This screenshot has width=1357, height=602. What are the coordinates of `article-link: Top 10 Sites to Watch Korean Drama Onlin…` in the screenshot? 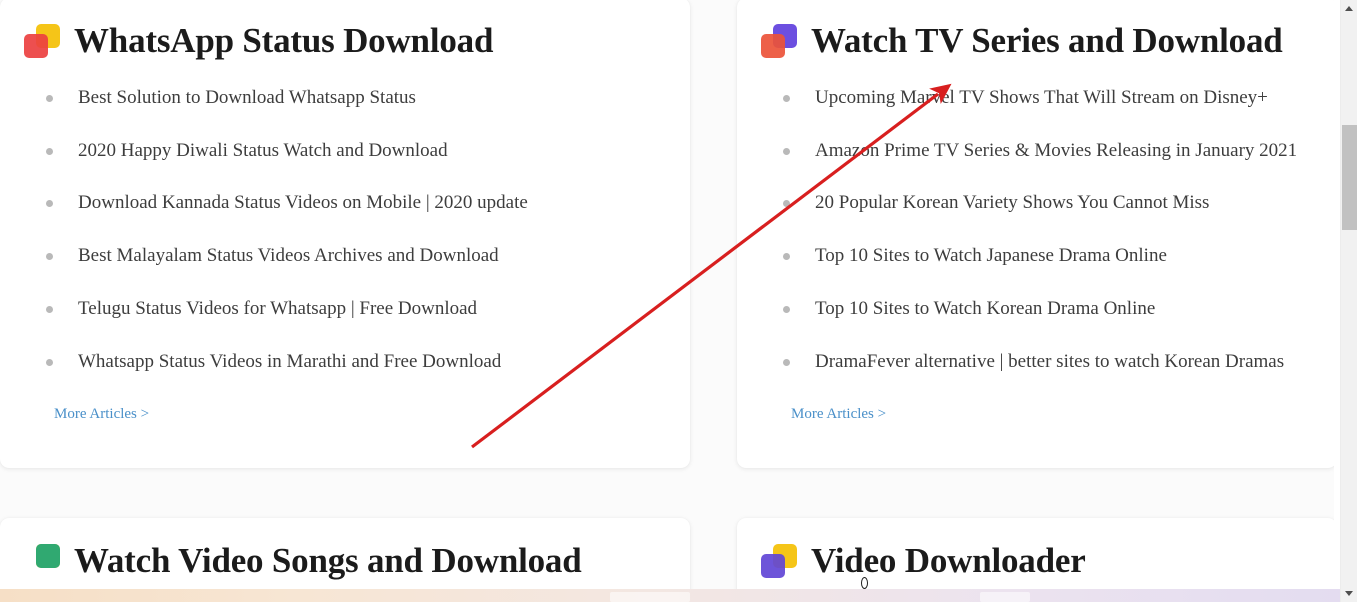 It's located at (985, 308).